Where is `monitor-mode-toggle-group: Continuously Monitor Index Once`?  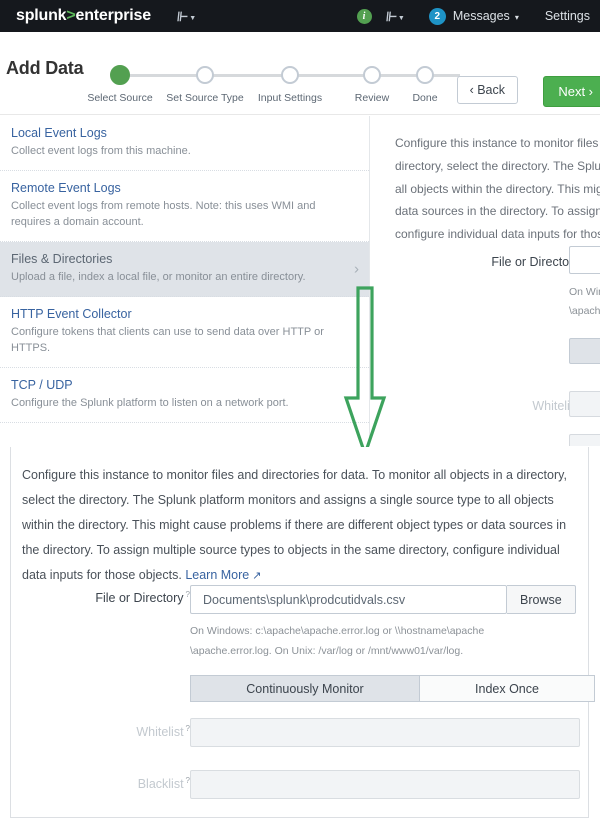
monitor-mode-toggle-group: Continuously Monitor Index Once is located at coordinates (392, 688).